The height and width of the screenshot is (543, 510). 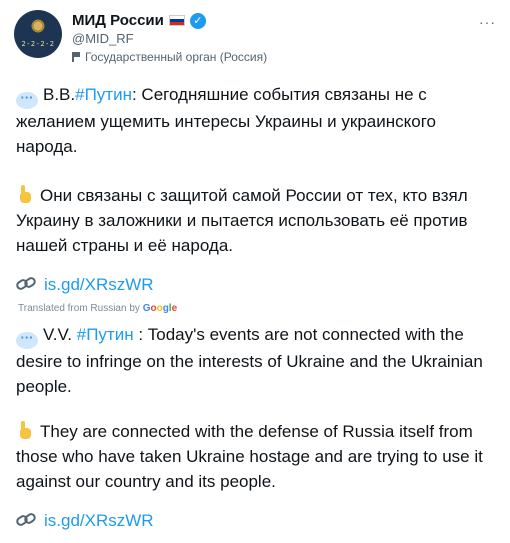 What do you see at coordinates (176, 57) in the screenshot?
I see `affiliation-text: Государственный орган (Россия)` at bounding box center [176, 57].